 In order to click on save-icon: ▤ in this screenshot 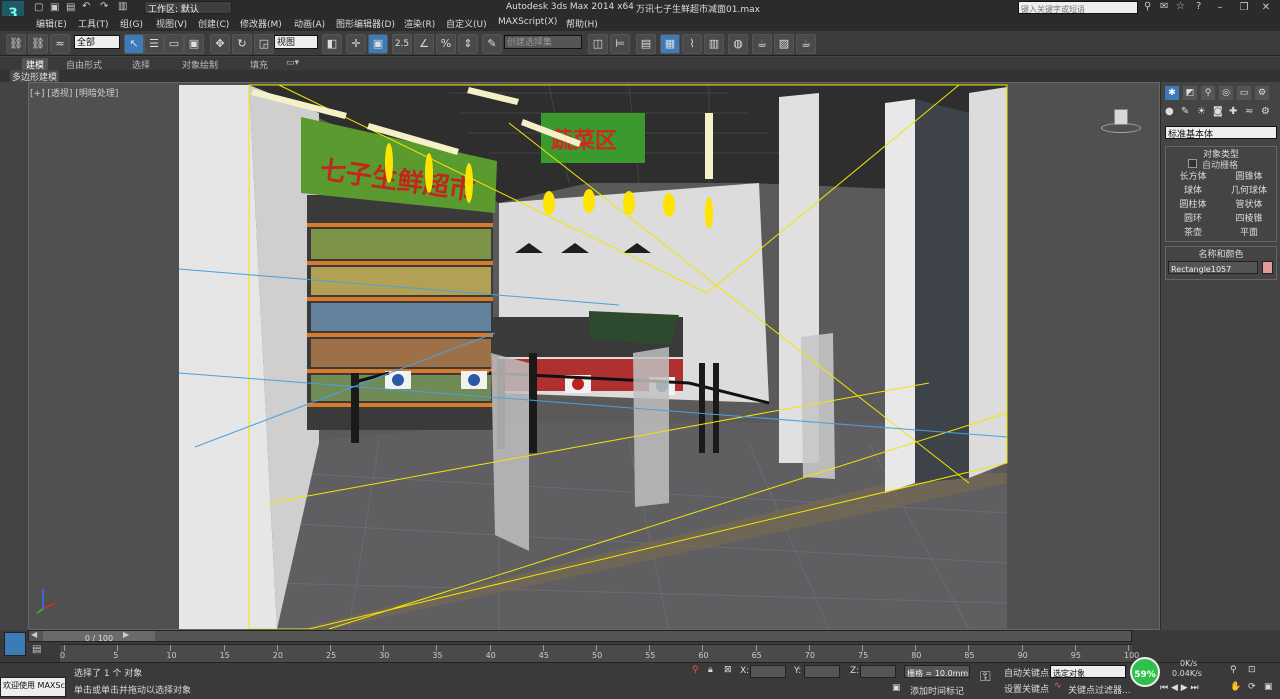, I will do `click(70, 7)`.